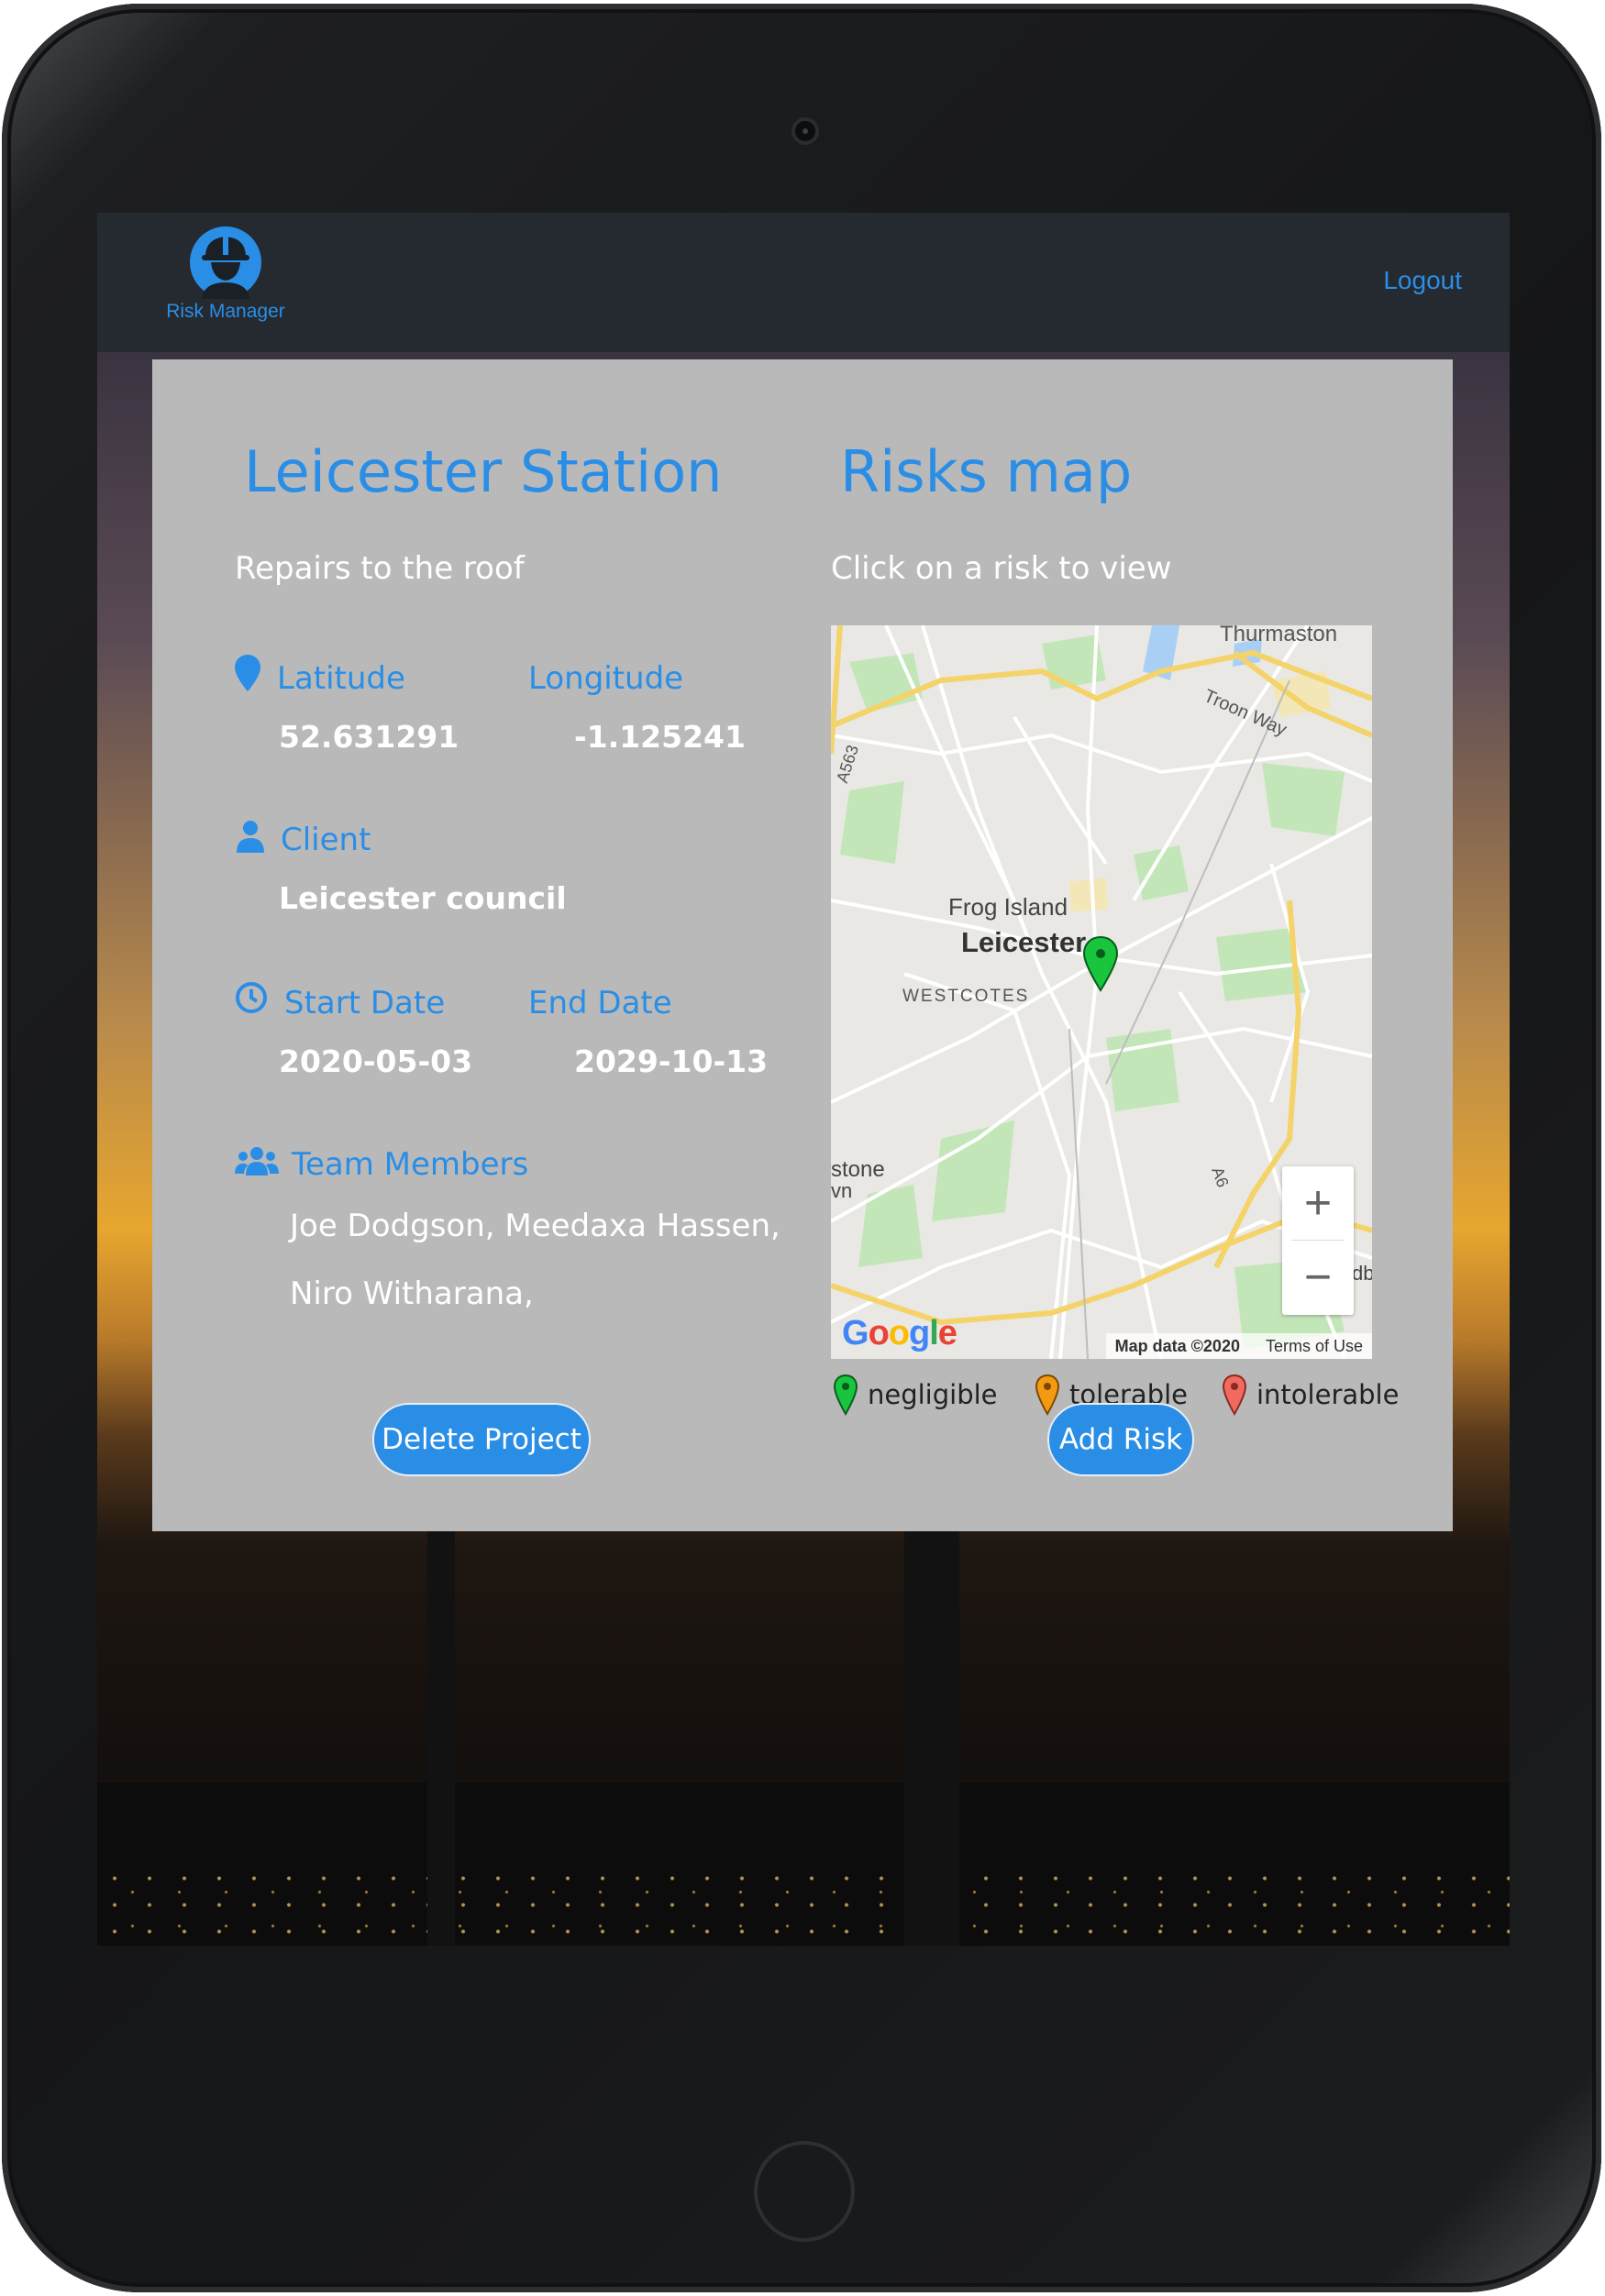 The image size is (1605, 2296). What do you see at coordinates (1362, 1273) in the screenshot?
I see `map-label-db: db` at bounding box center [1362, 1273].